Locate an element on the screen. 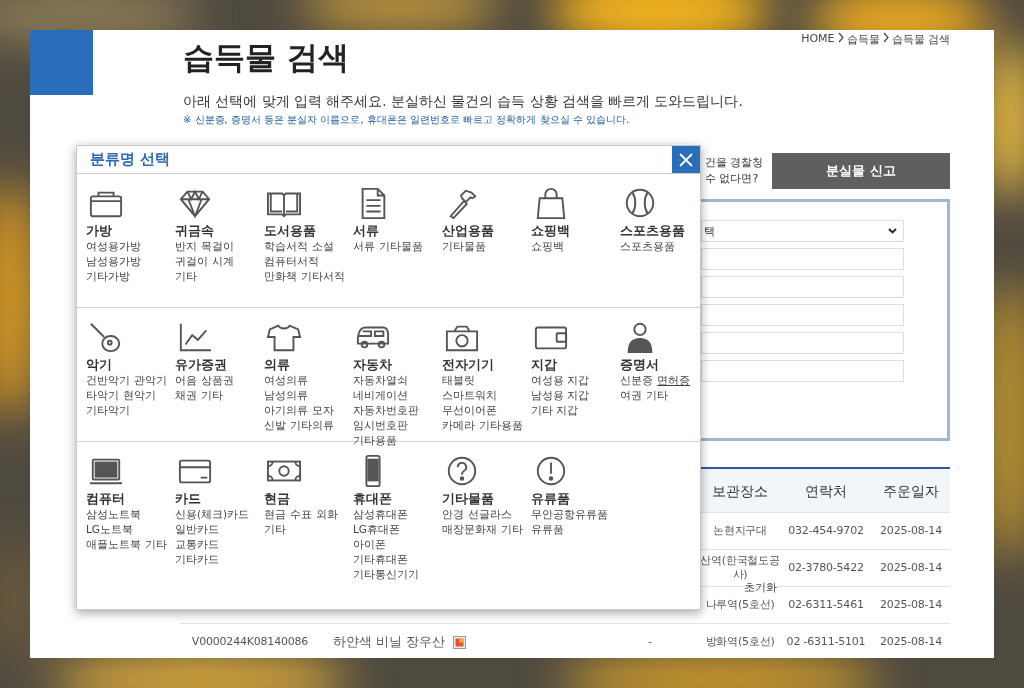 The height and width of the screenshot is (688, 1024). category-link: 컴퓨터서적 is located at coordinates (291, 261).